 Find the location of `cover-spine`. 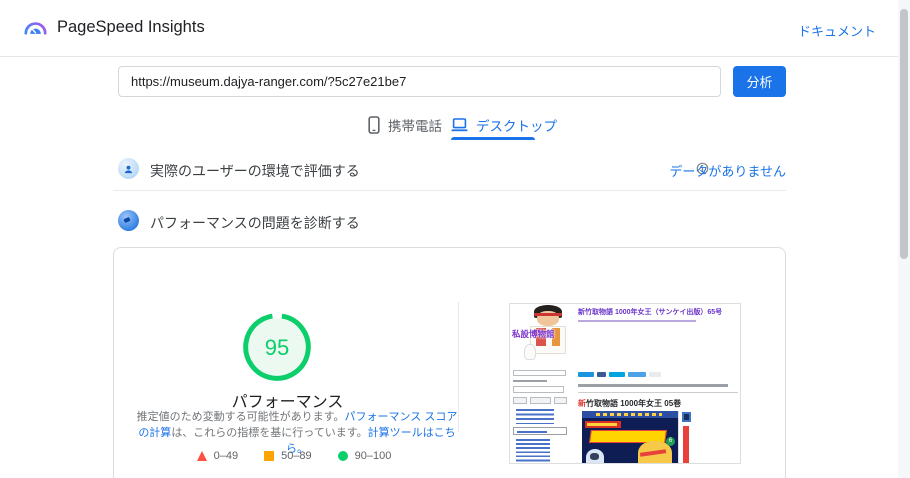

cover-spine is located at coordinates (685, 437).